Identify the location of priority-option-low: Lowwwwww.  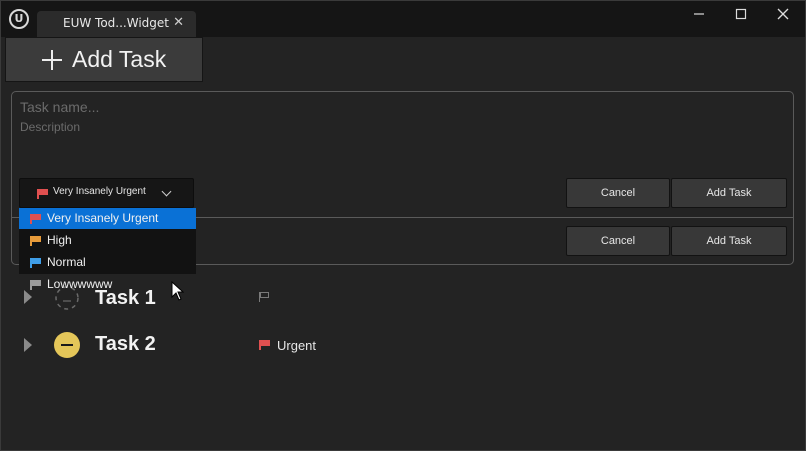
(107, 286).